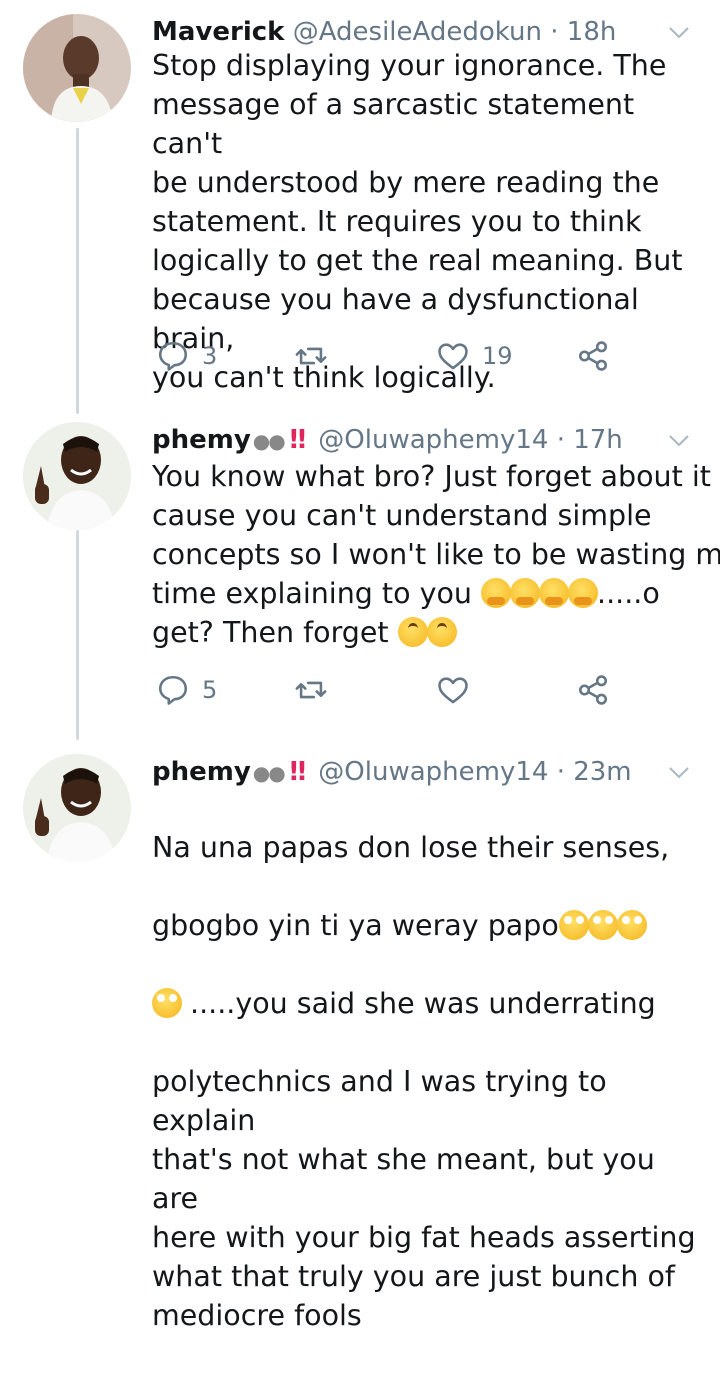 This screenshot has height=1374, width=720. I want to click on tweet-header: phemy ●● ‼ @Oluwaphemy14 · 17h, so click(406, 440).